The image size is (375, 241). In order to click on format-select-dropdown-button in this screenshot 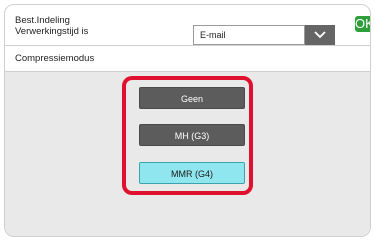, I will do `click(320, 35)`.